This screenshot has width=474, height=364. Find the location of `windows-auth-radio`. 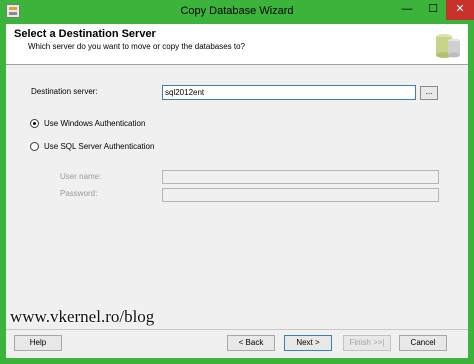

windows-auth-radio is located at coordinates (34, 123).